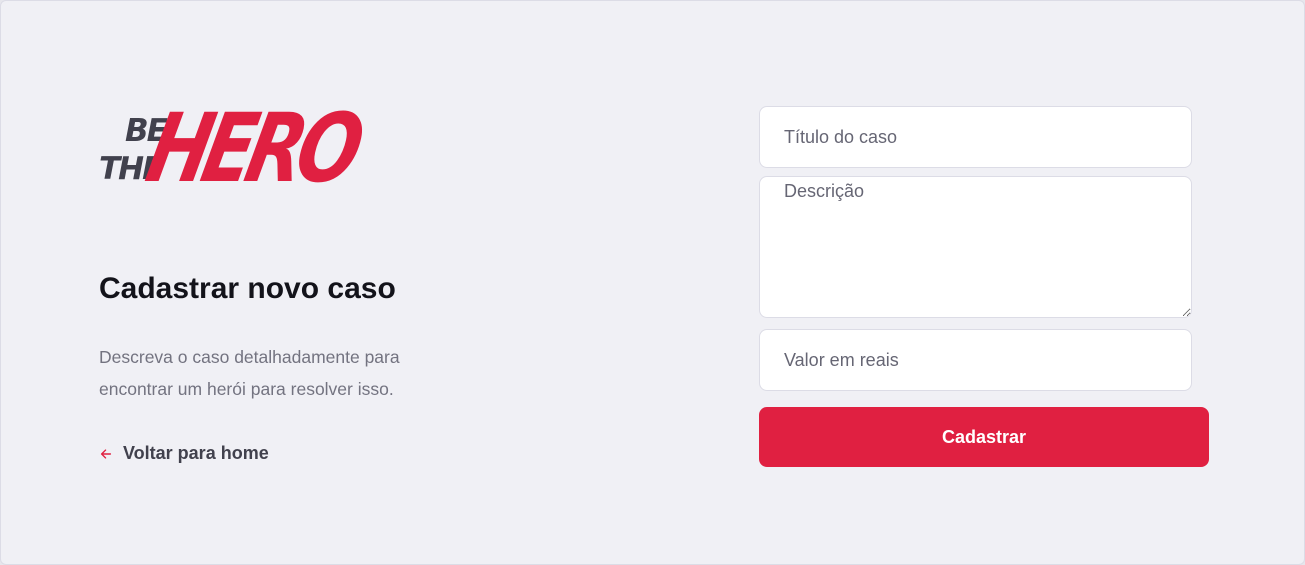  What do you see at coordinates (247, 288) in the screenshot?
I see `page-title: Cadastrar novo caso` at bounding box center [247, 288].